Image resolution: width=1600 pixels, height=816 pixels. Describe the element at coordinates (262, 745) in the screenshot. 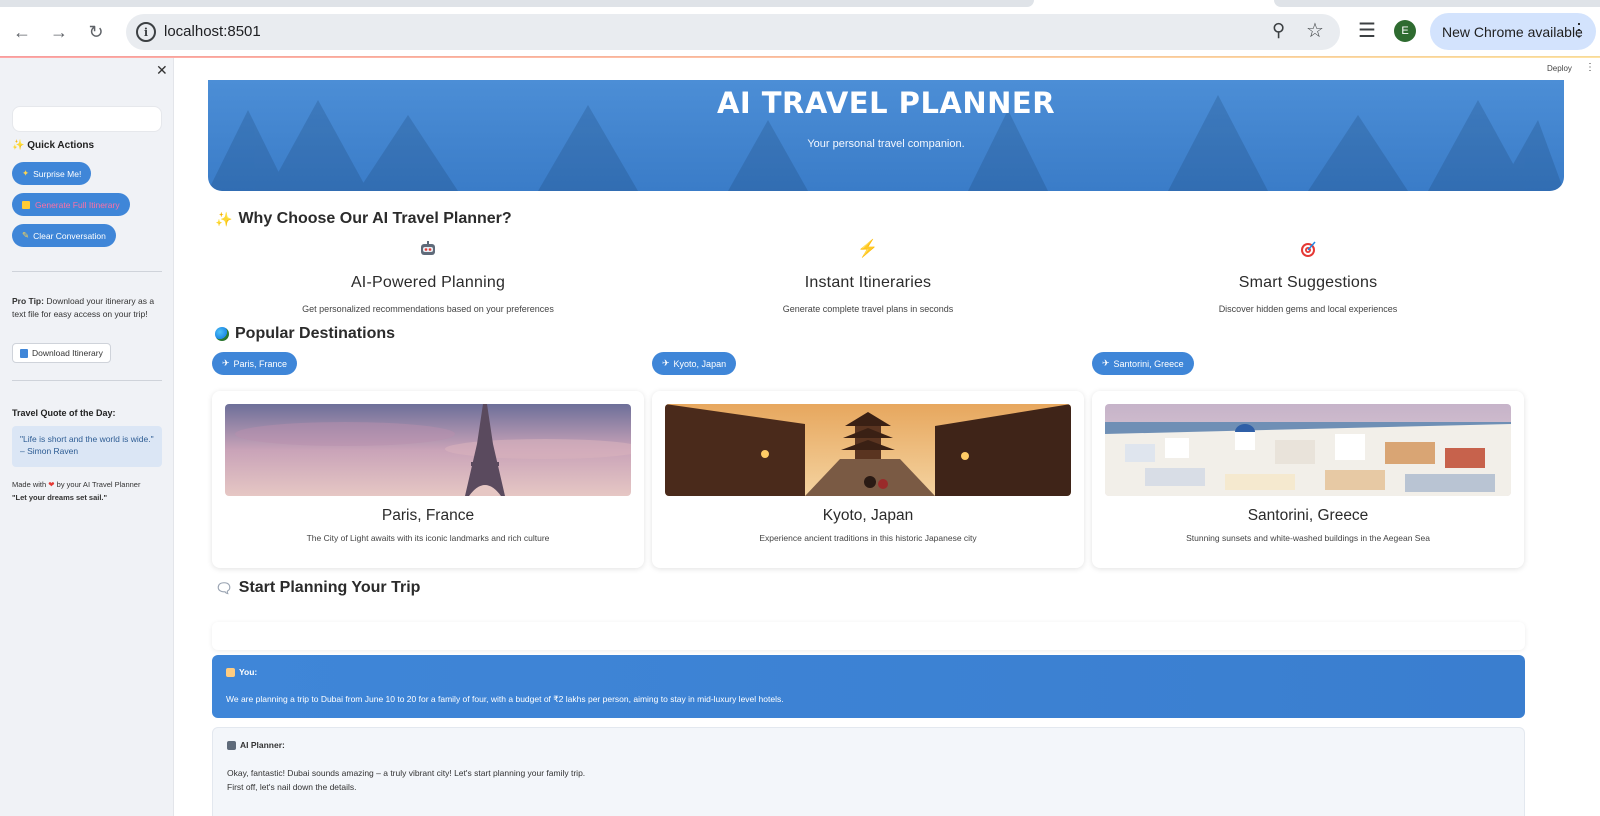

I see `ai-label: AI Planner:` at that location.